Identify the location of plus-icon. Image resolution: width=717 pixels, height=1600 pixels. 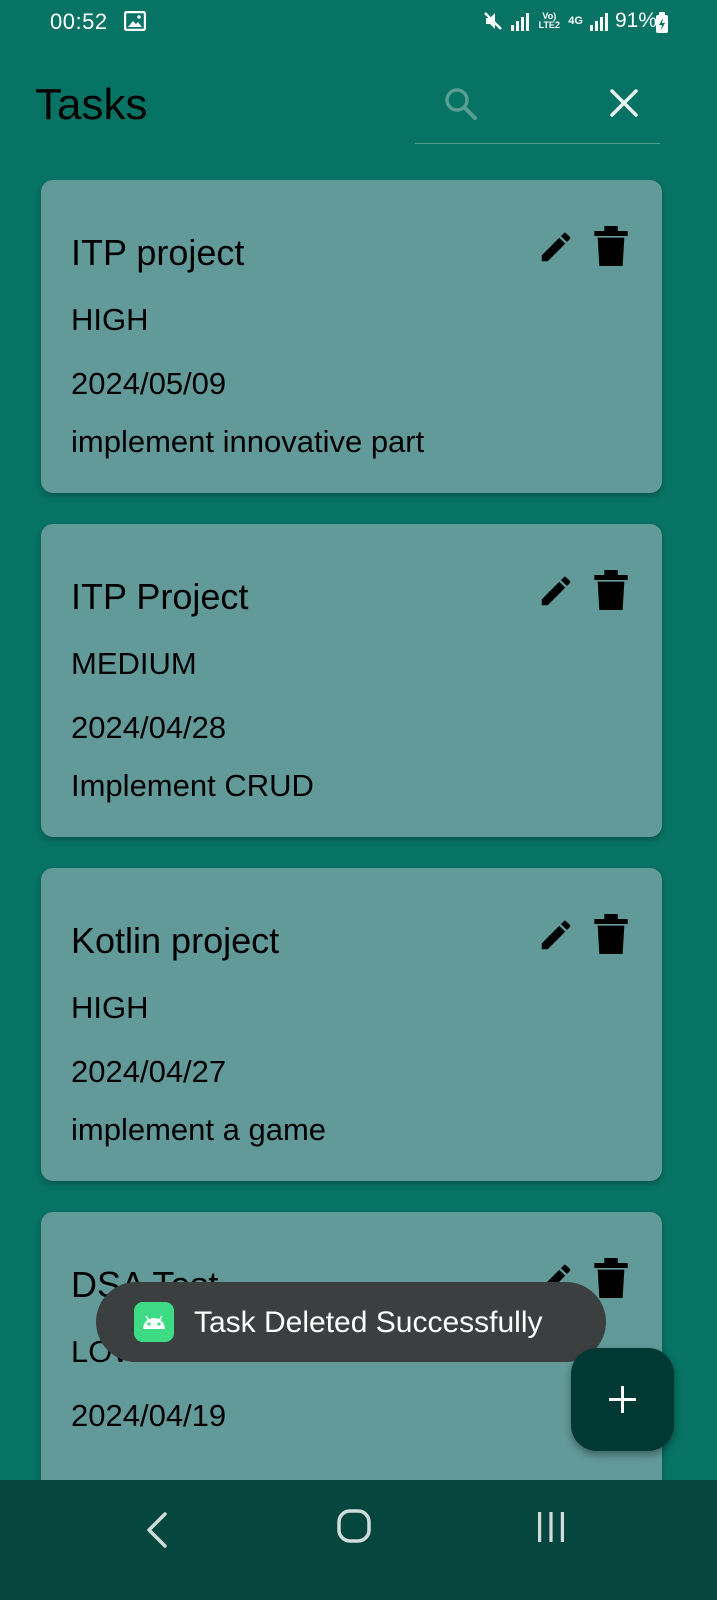
(622, 1399).